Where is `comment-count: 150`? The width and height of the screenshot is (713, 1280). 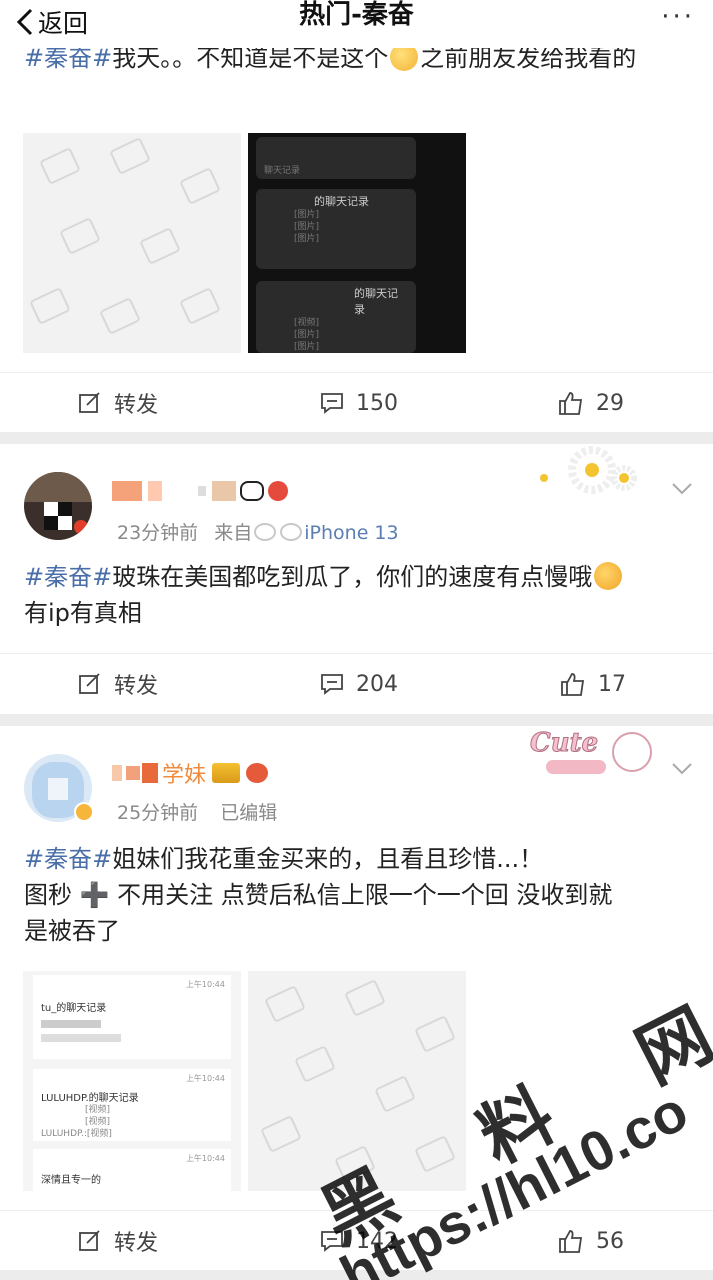
comment-count: 150 is located at coordinates (377, 403).